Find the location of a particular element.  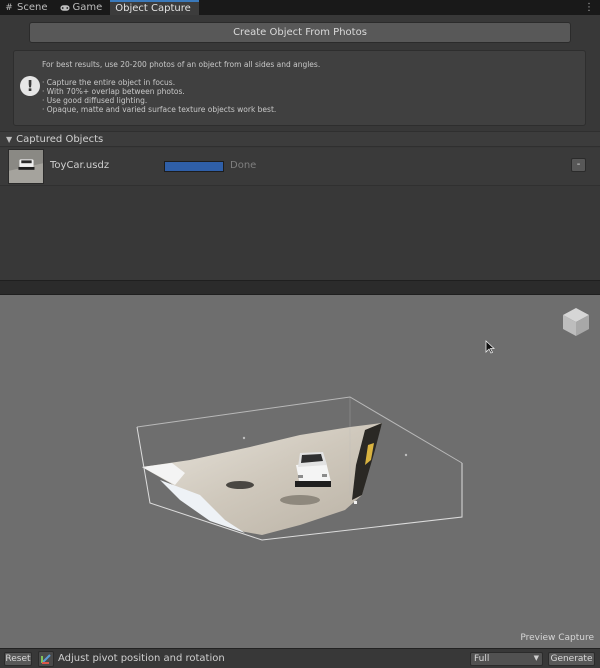

captured-objects-header: ▼ Captured Objects is located at coordinates (300, 139).